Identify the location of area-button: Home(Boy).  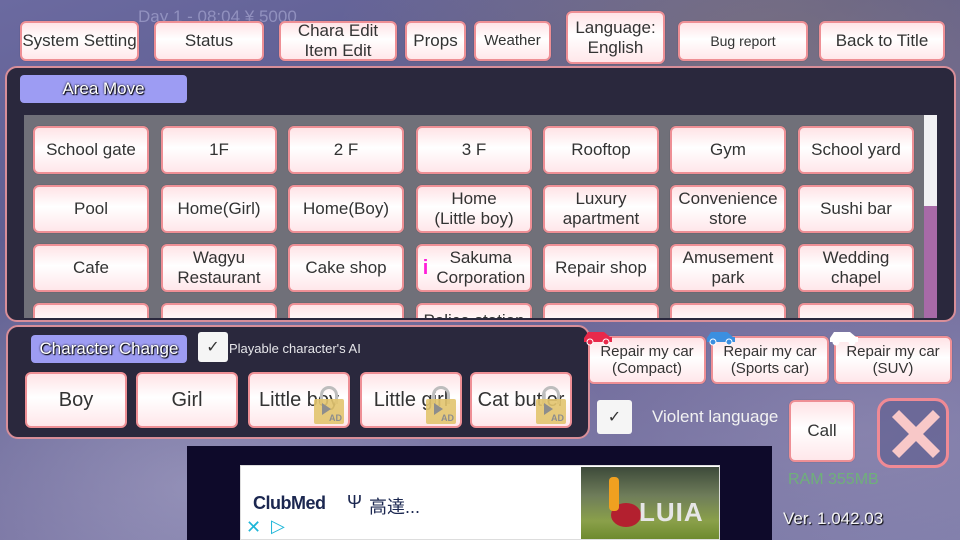
(346, 209).